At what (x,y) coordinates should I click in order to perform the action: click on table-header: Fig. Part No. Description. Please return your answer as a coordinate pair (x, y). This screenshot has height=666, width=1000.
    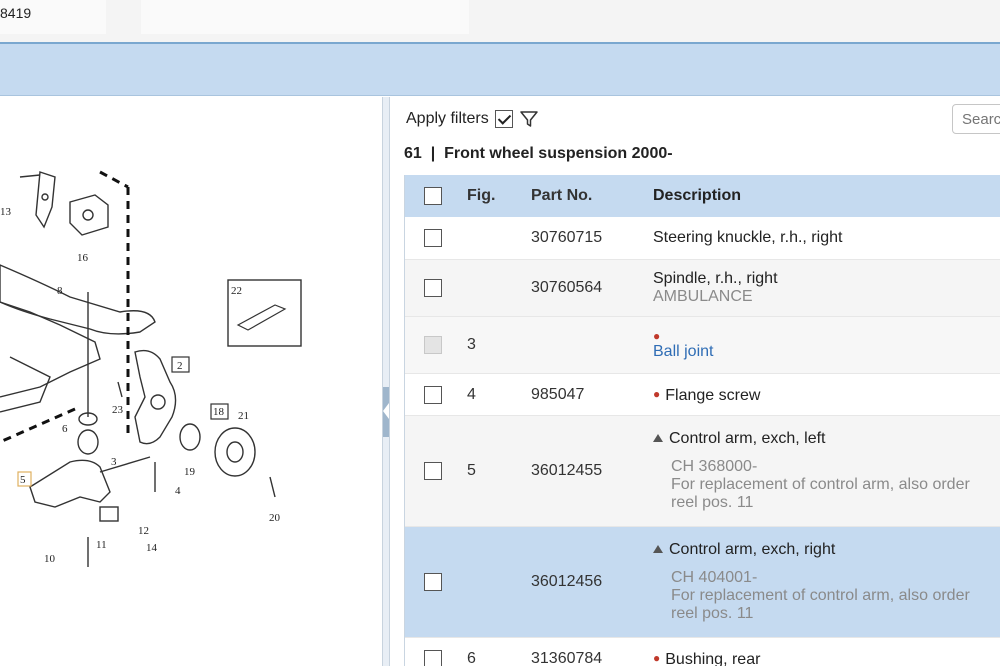
    Looking at the image, I should click on (702, 196).